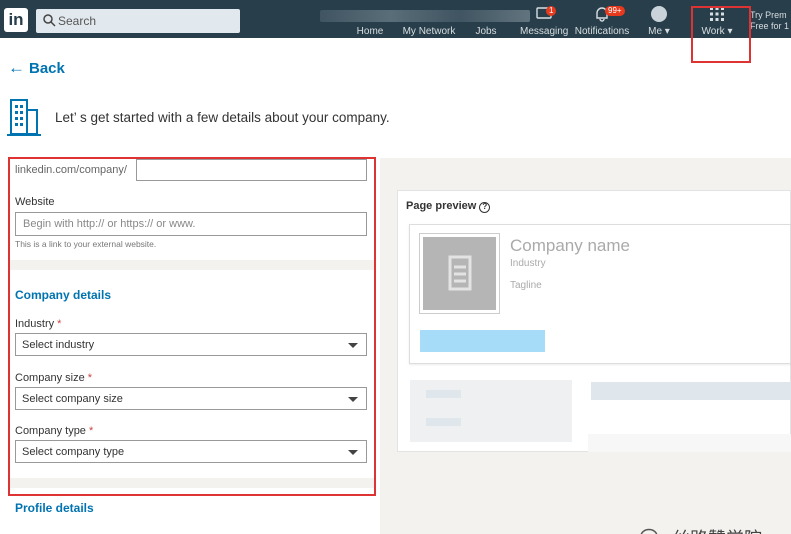  I want to click on back-link: ← Back, so click(36, 68).